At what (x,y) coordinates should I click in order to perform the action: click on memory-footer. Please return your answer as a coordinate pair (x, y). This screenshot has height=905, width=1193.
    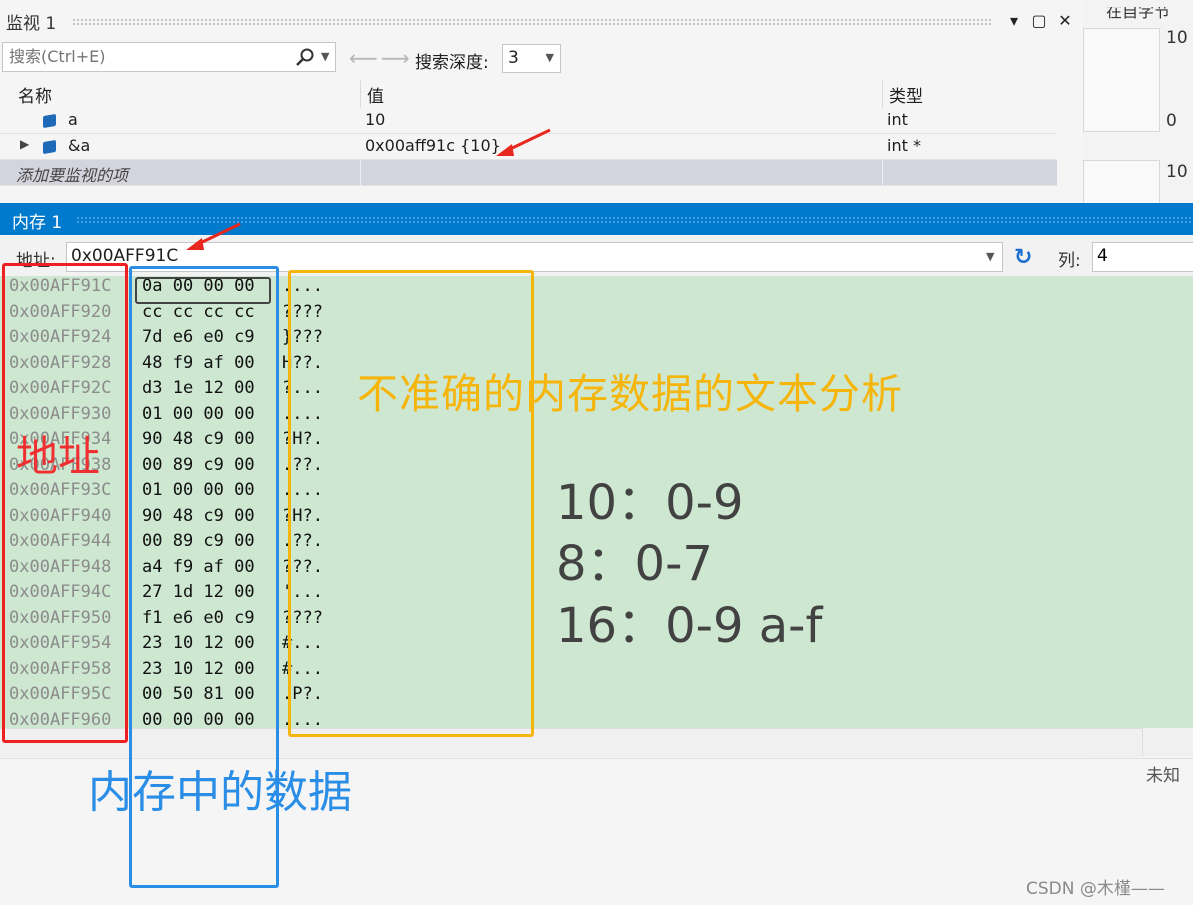
    Looking at the image, I should click on (1167, 742).